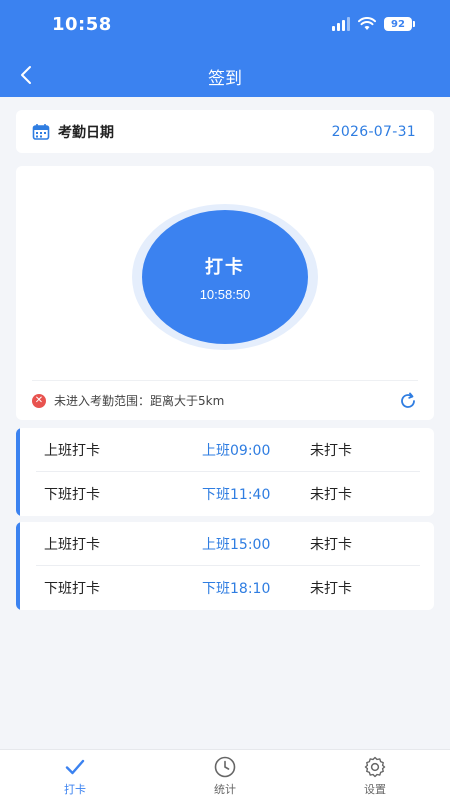  Describe the element at coordinates (39, 400) in the screenshot. I see `error-icon: ✕` at that location.